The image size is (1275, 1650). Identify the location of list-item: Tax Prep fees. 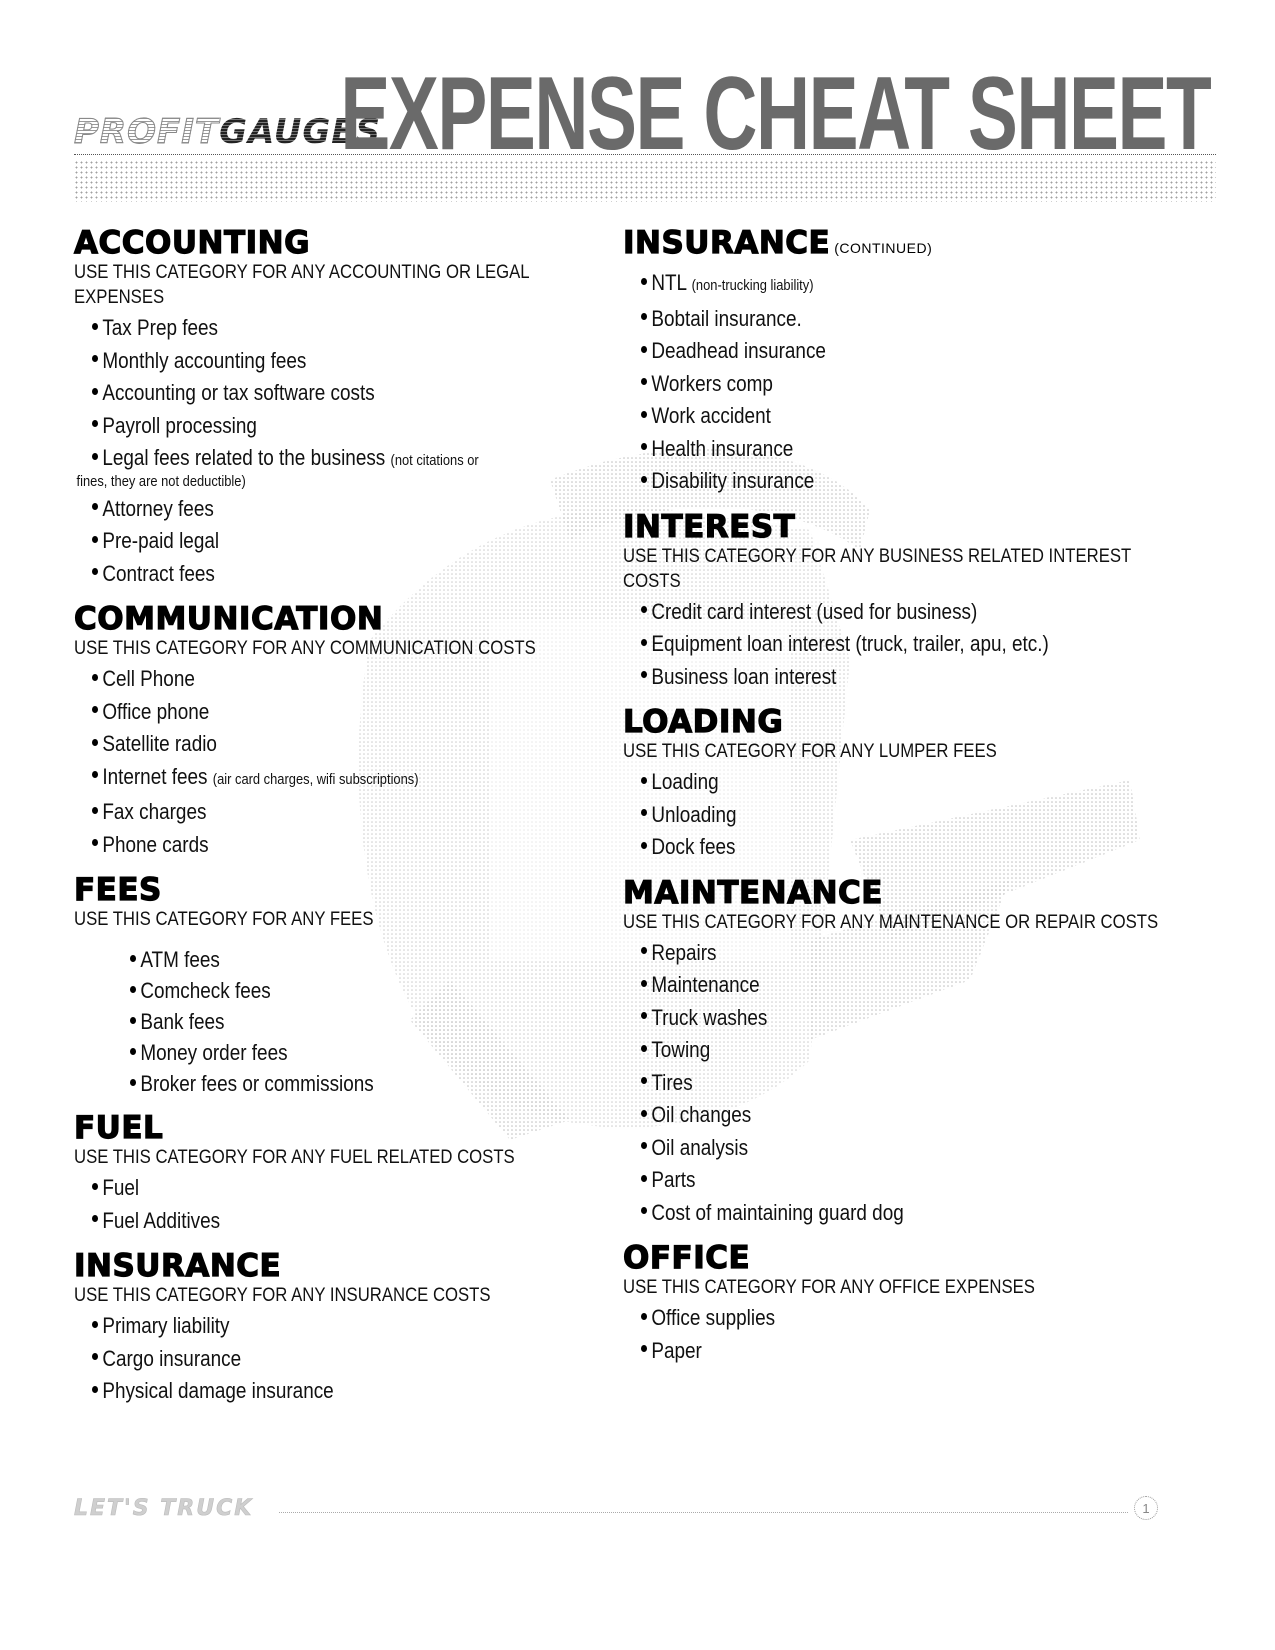
(316, 328).